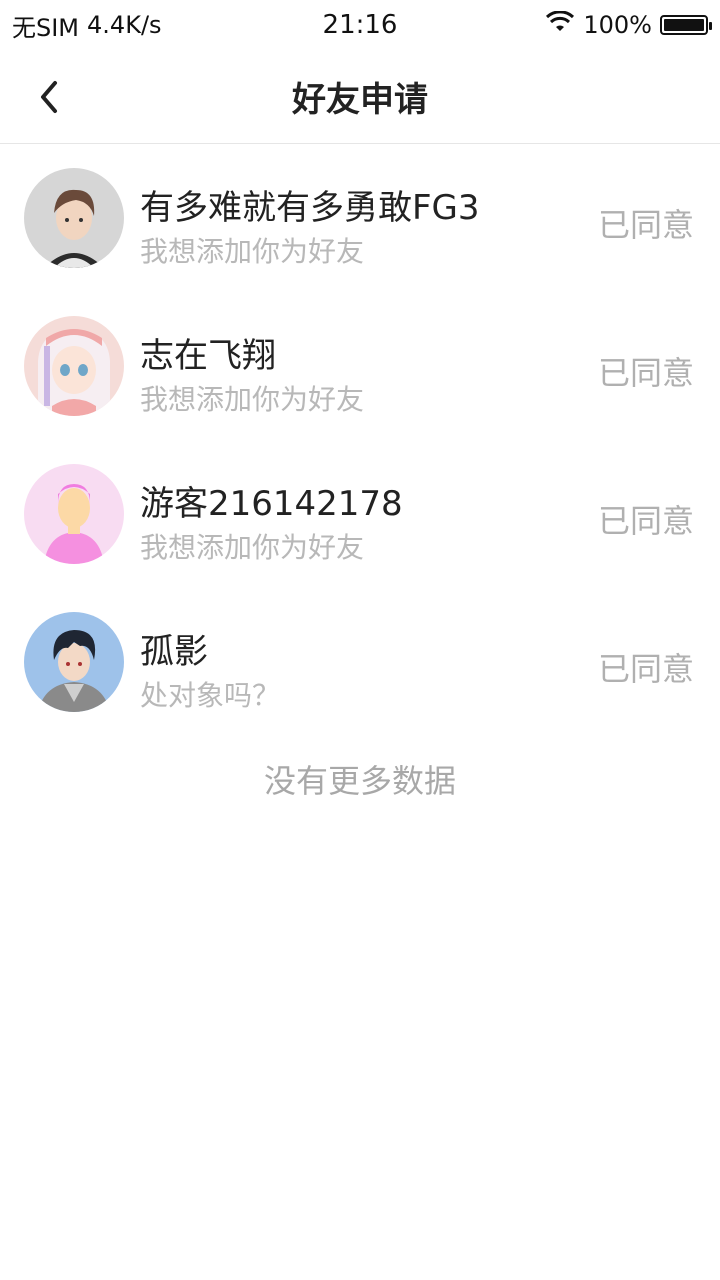 This screenshot has width=720, height=1280. I want to click on list-item: 孤影 处对象吗？ 已同意, so click(360, 662).